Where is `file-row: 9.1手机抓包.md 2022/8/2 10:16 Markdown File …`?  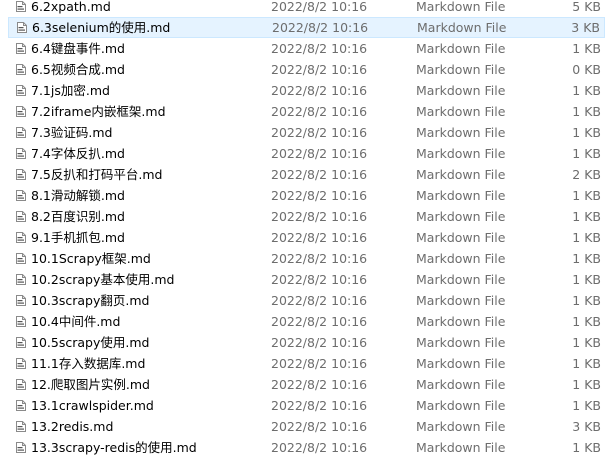
file-row: 9.1手机抓包.md 2022/8/2 10:16 Markdown File … is located at coordinates (307, 237).